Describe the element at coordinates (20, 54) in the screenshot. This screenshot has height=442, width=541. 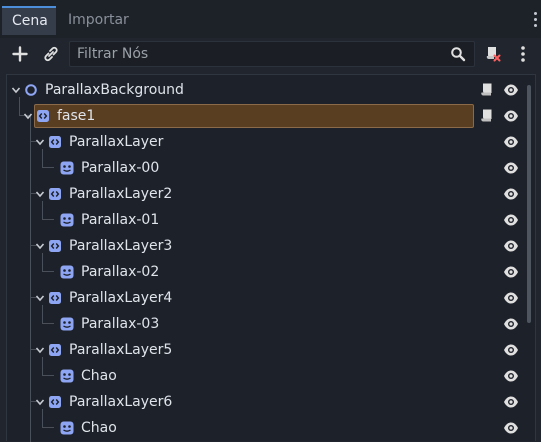
I see `plus-icon` at that location.